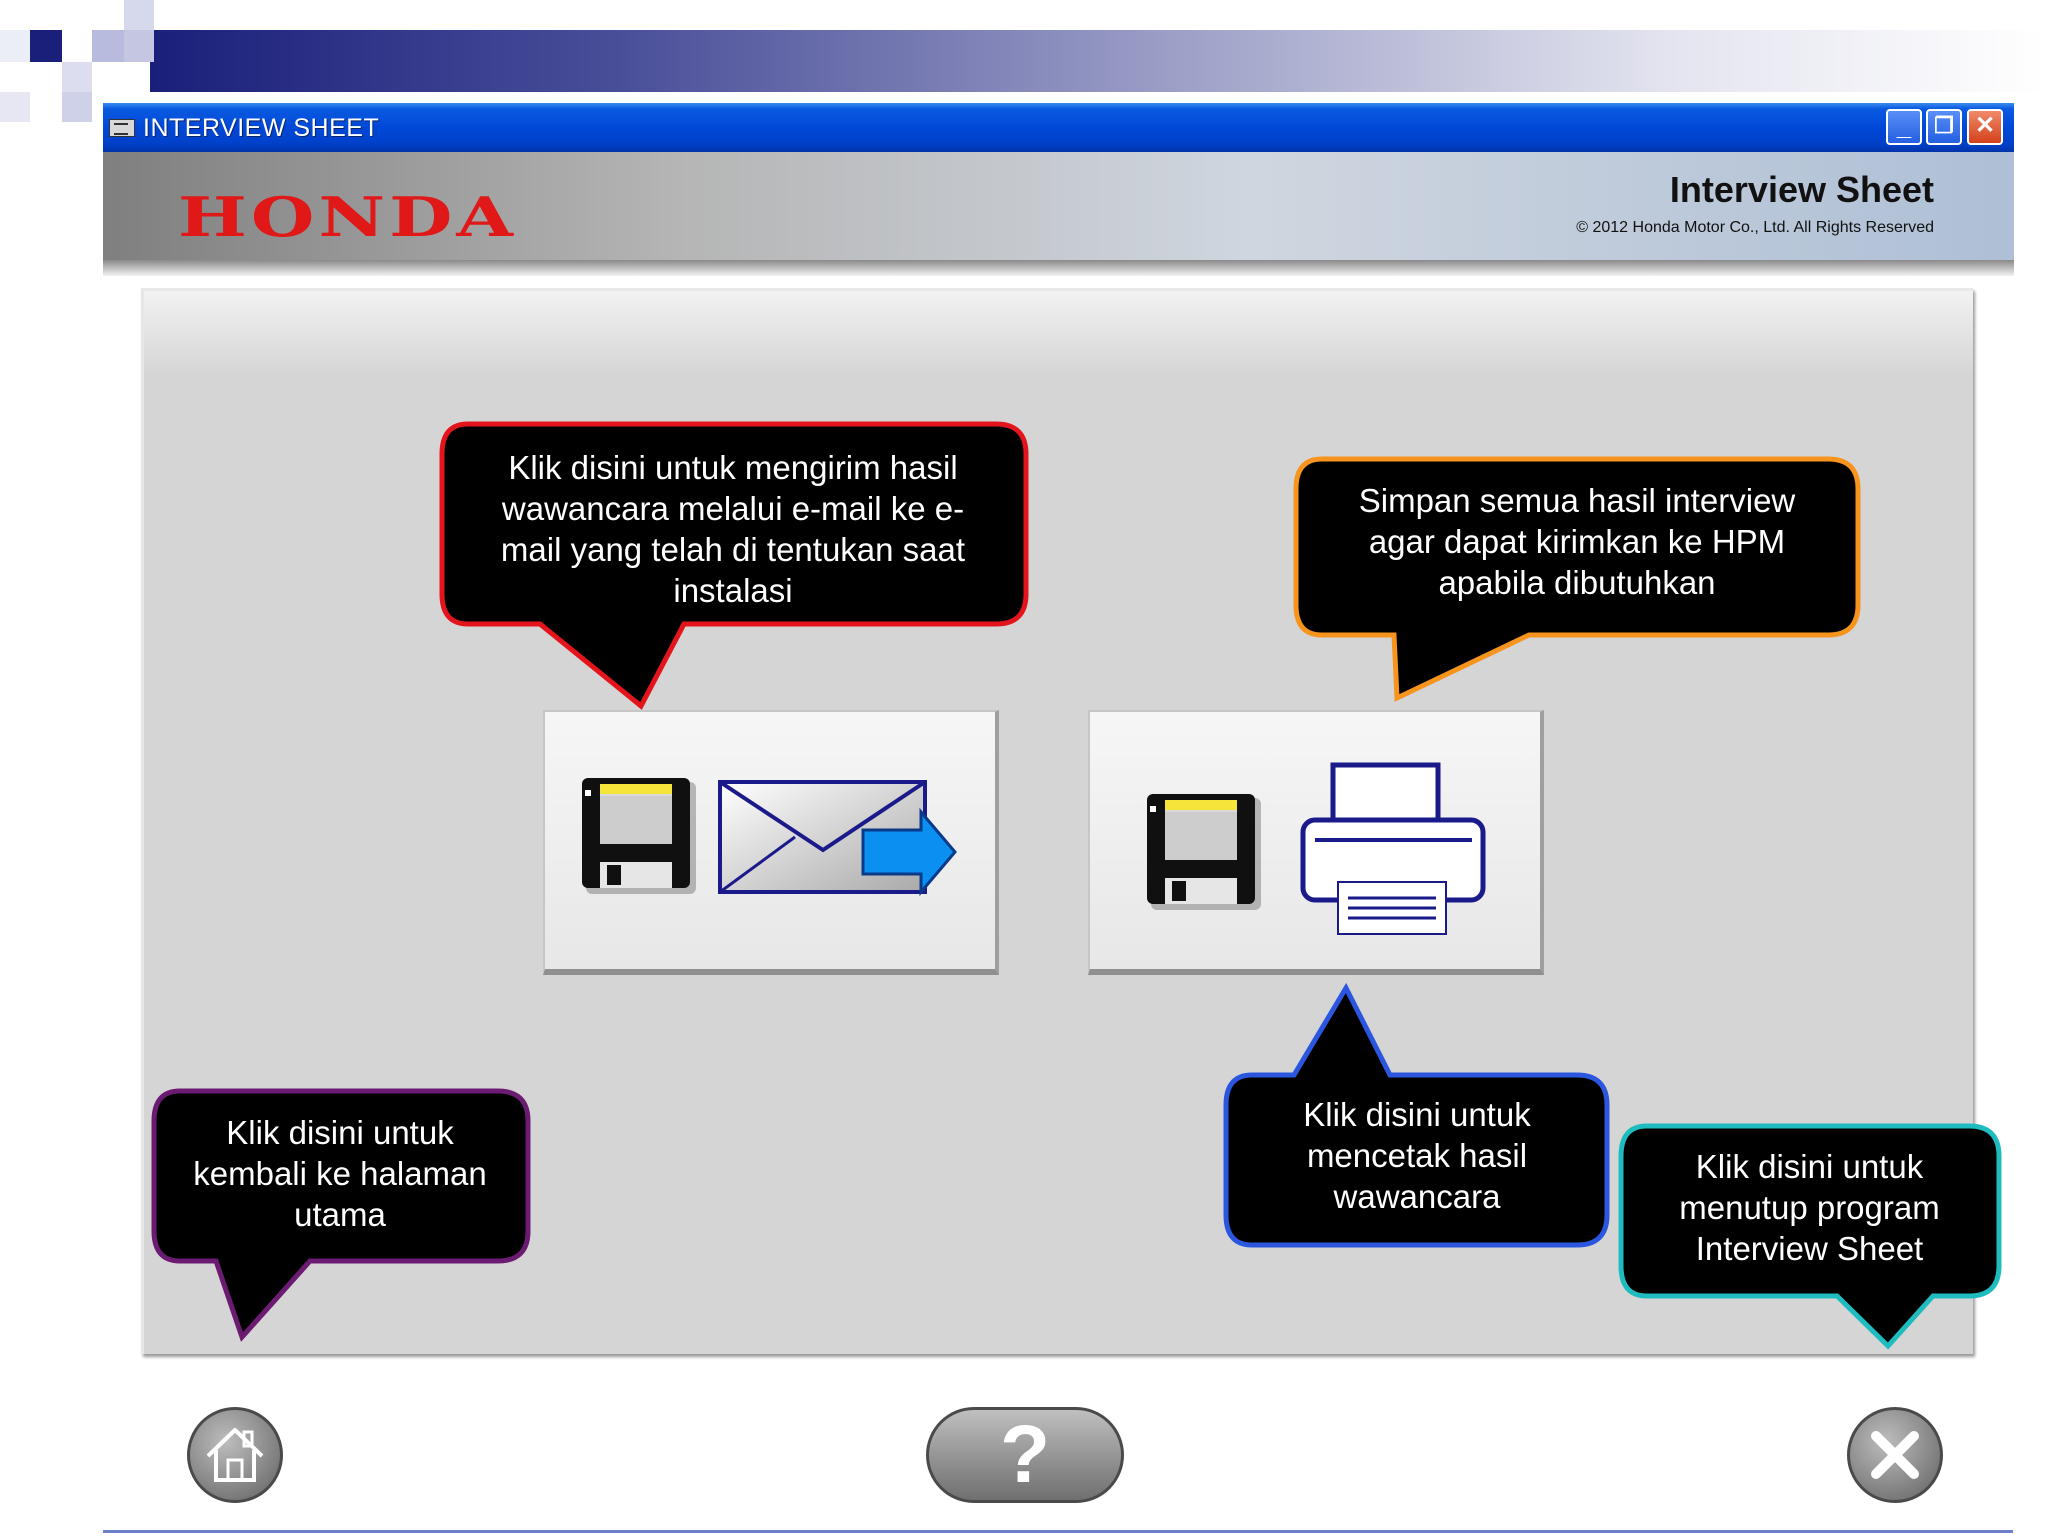 This screenshot has height=1536, width=2048. Describe the element at coordinates (1025, 1455) in the screenshot. I see `help-button: ?` at that location.